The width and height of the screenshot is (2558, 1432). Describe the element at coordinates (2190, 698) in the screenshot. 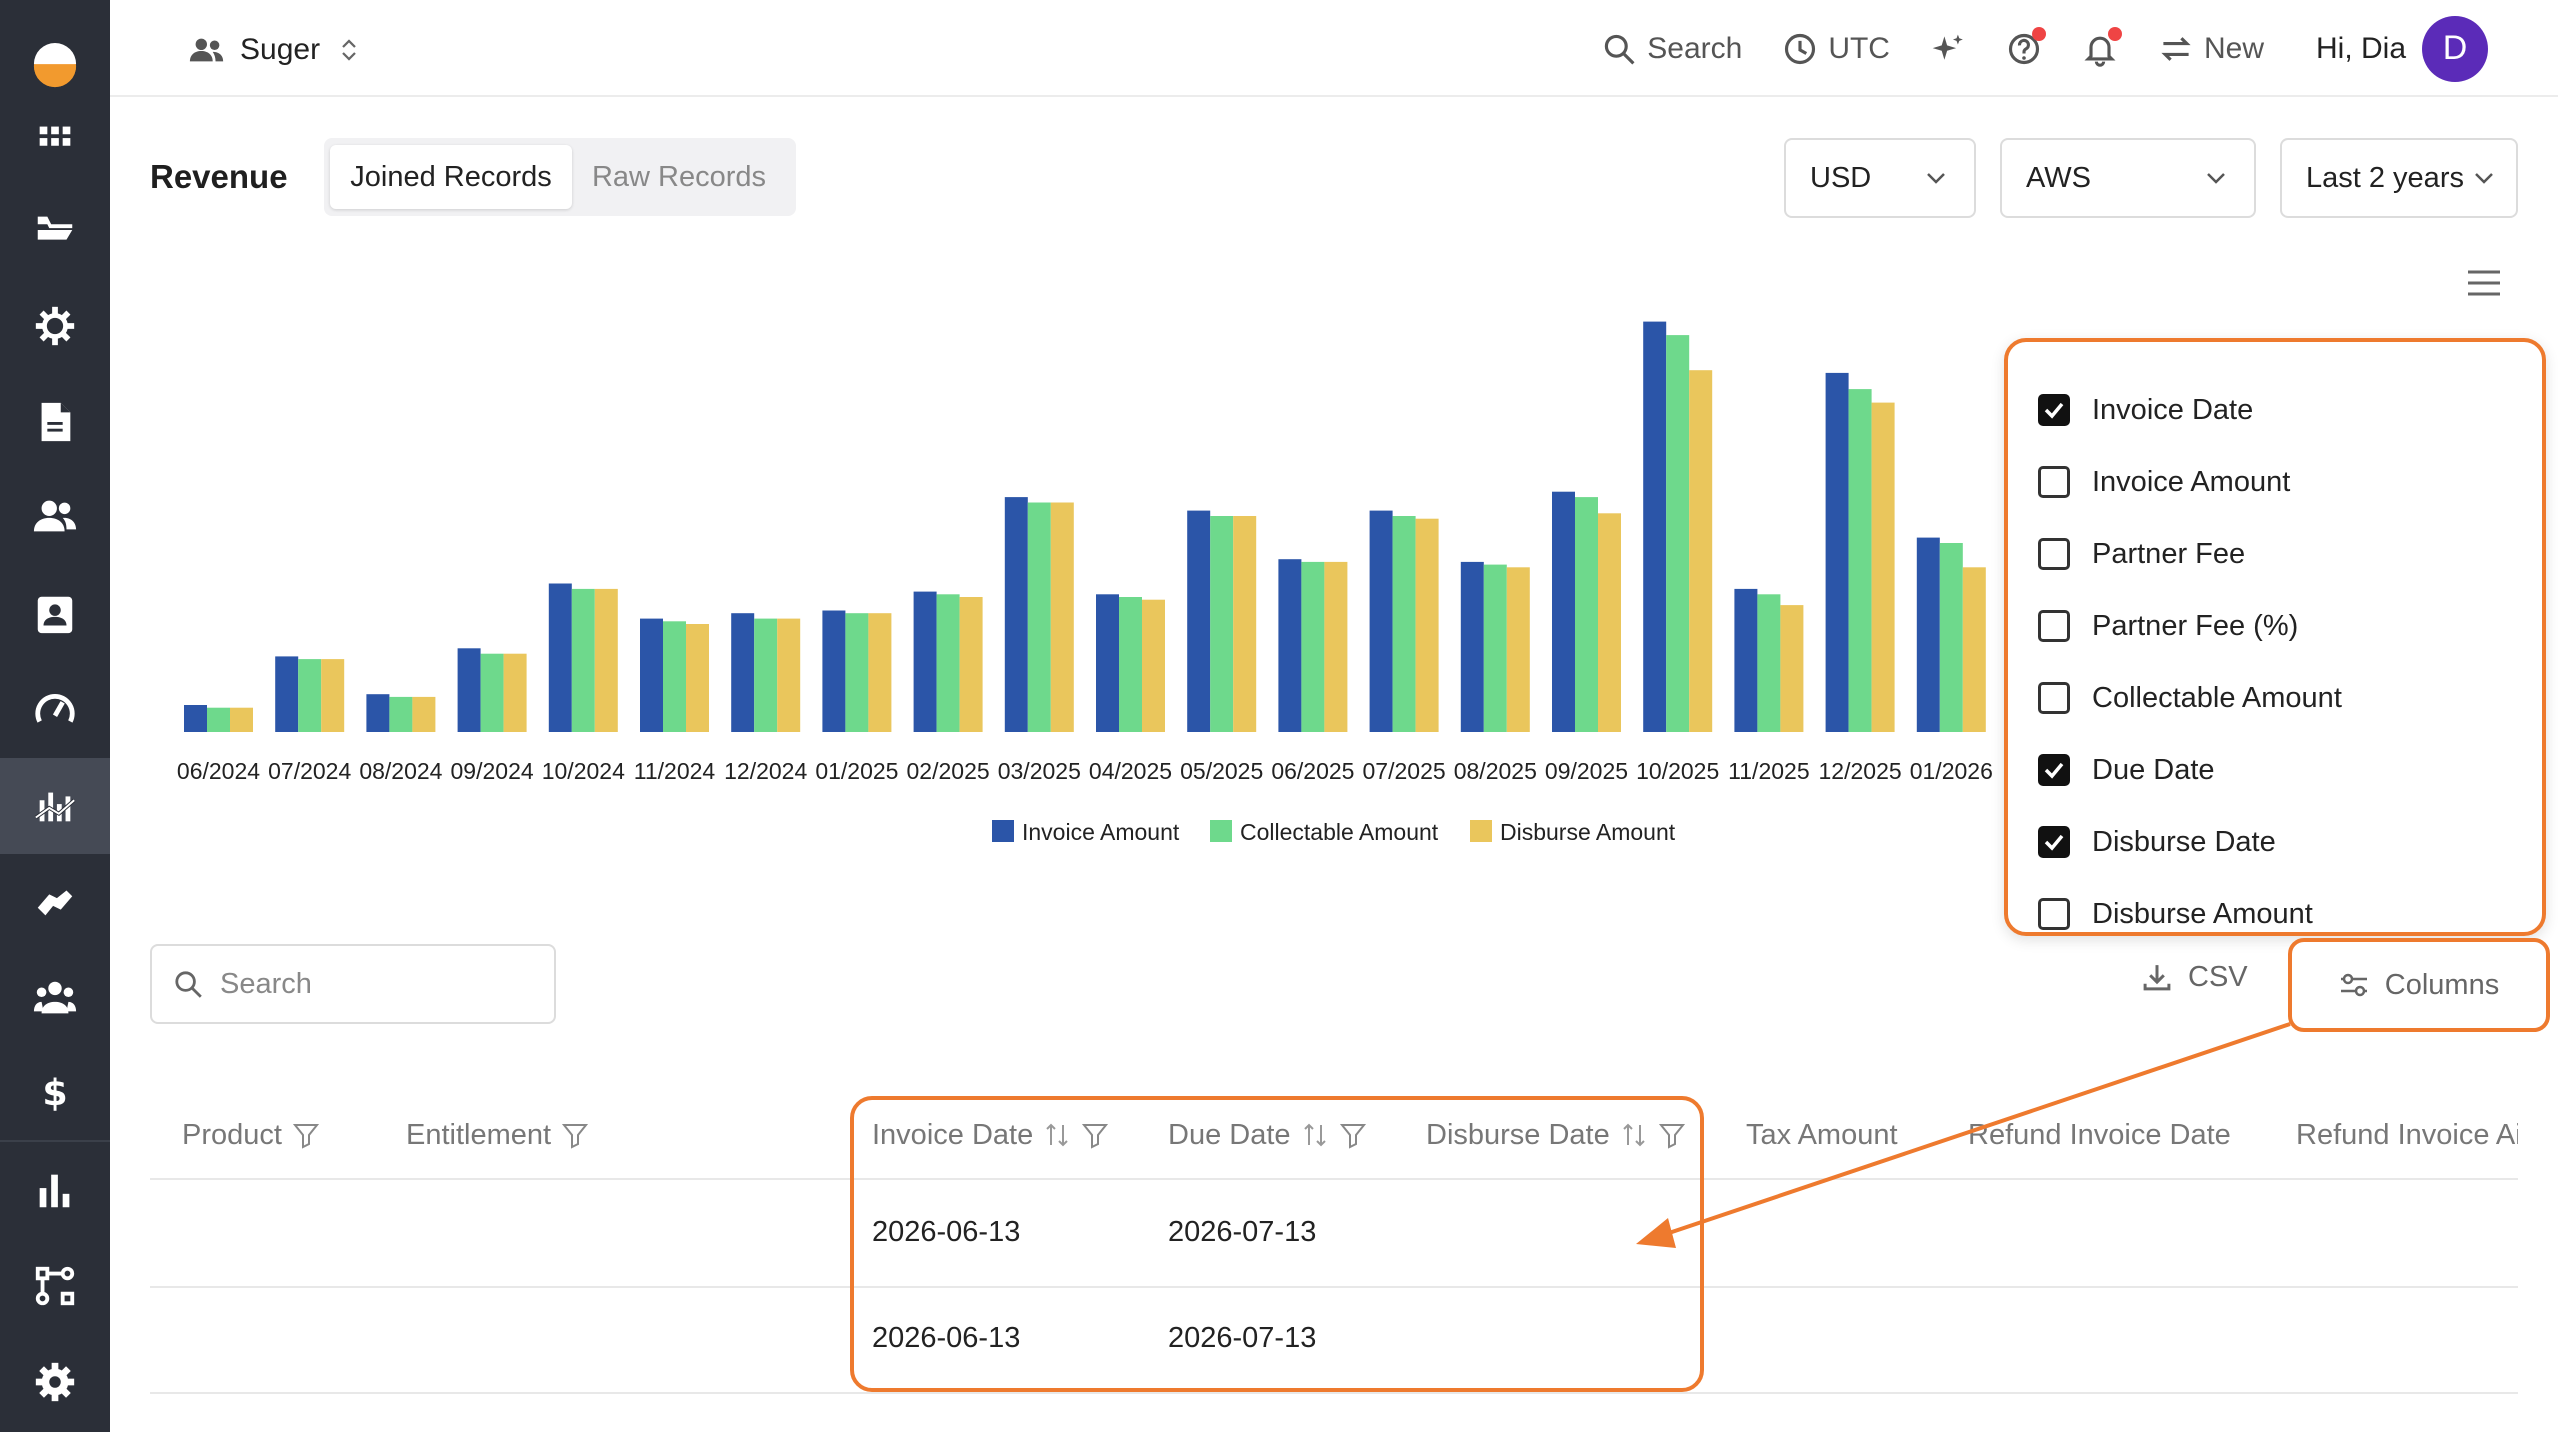

I see `column-option: Collectable Amount` at that location.